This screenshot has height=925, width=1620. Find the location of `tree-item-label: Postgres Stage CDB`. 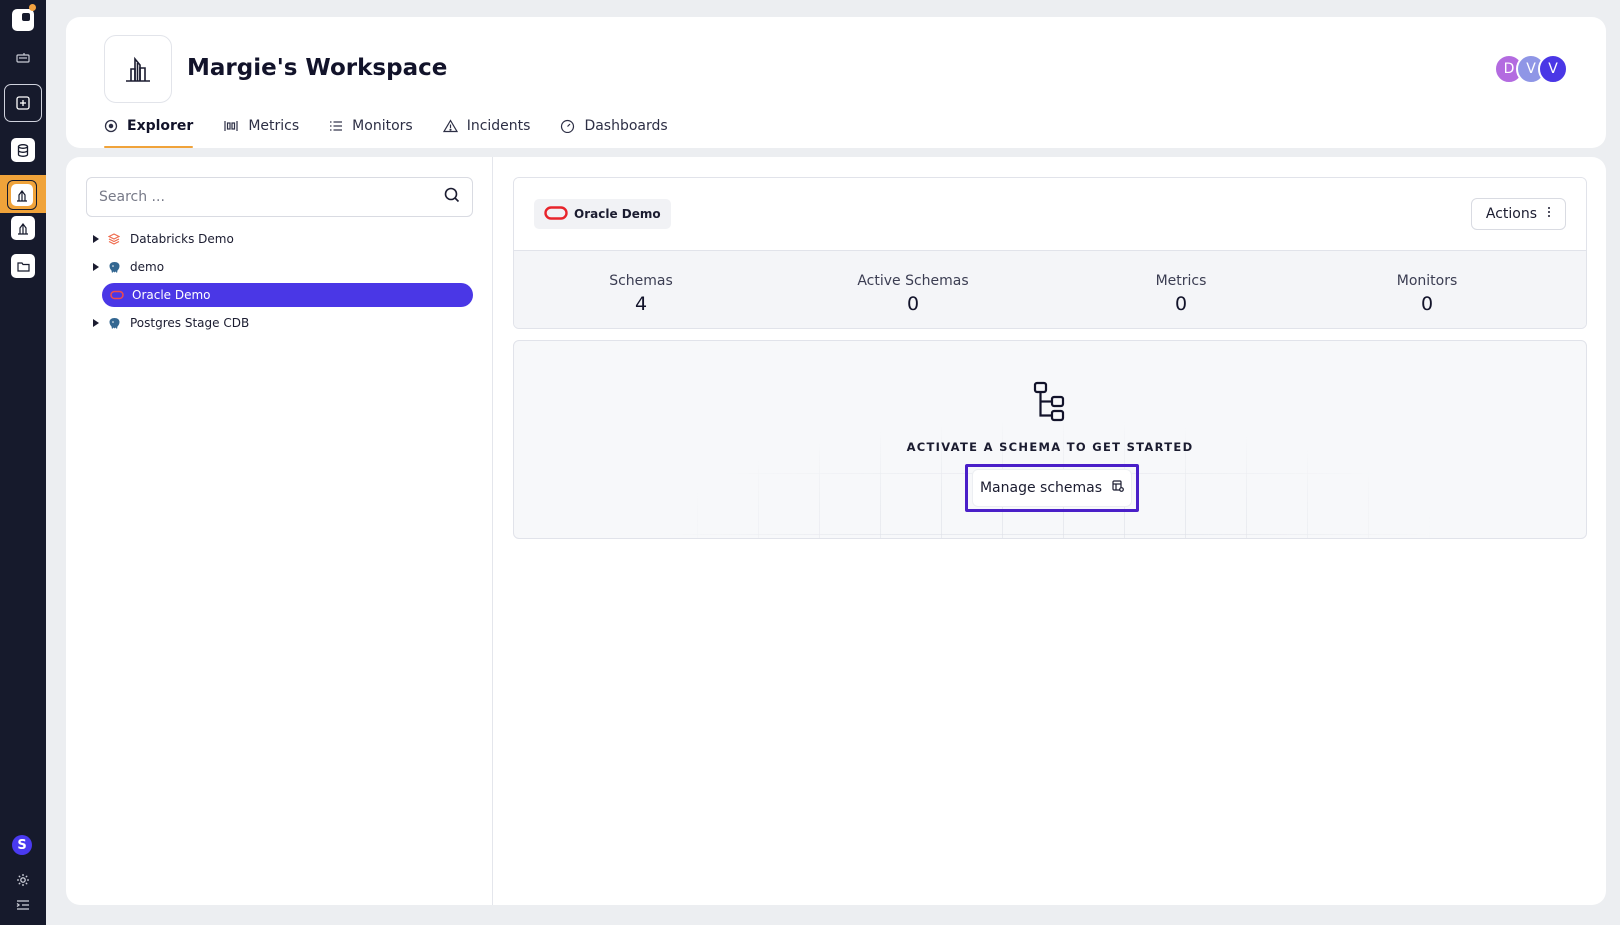

tree-item-label: Postgres Stage CDB is located at coordinates (190, 323).